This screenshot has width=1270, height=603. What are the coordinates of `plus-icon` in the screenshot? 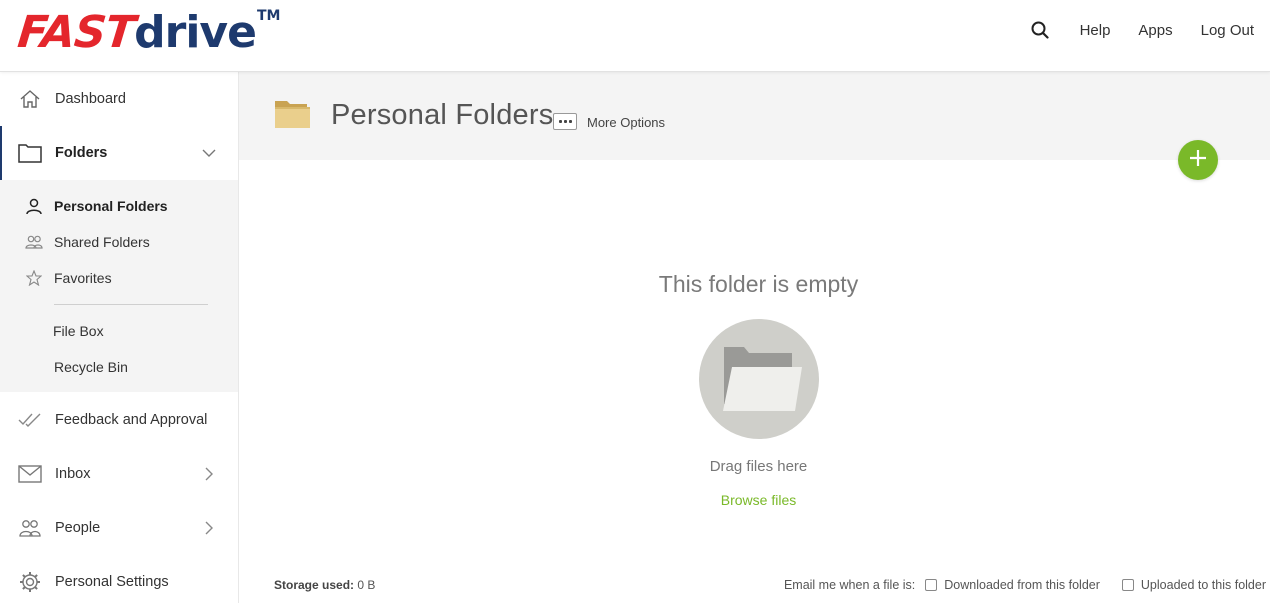 It's located at (1198, 160).